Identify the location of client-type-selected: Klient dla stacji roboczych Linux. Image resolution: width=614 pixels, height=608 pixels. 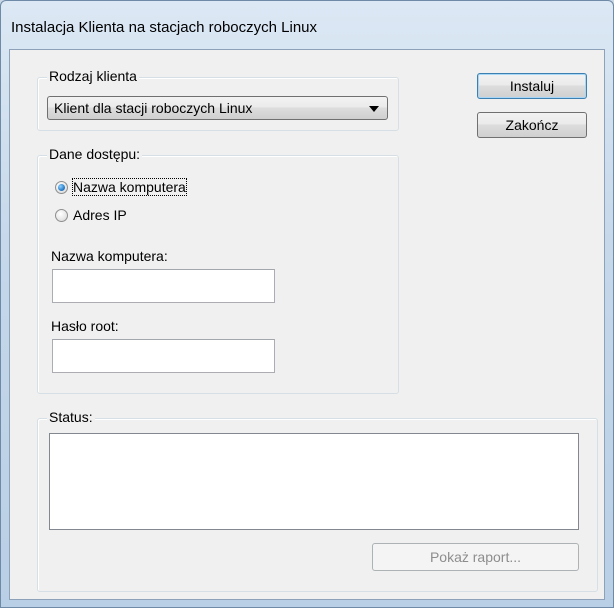
(153, 108).